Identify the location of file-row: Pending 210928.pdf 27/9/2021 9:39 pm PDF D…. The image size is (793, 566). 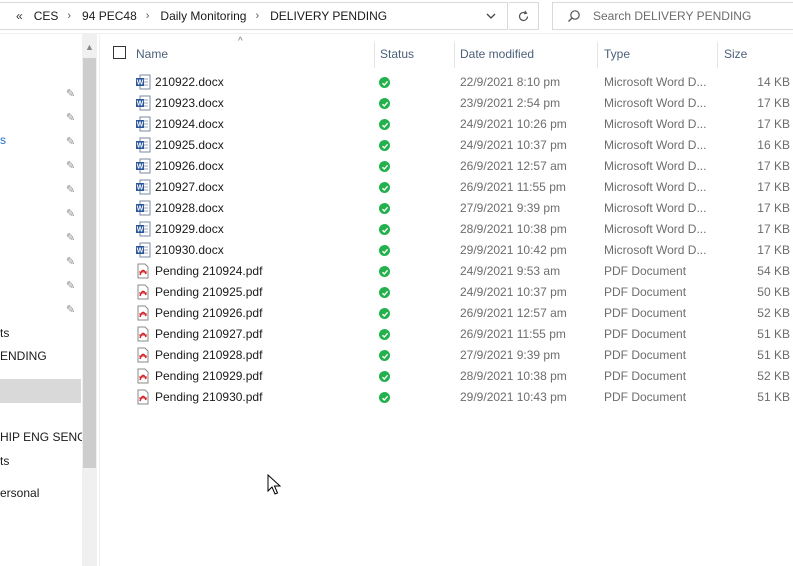
(446, 355).